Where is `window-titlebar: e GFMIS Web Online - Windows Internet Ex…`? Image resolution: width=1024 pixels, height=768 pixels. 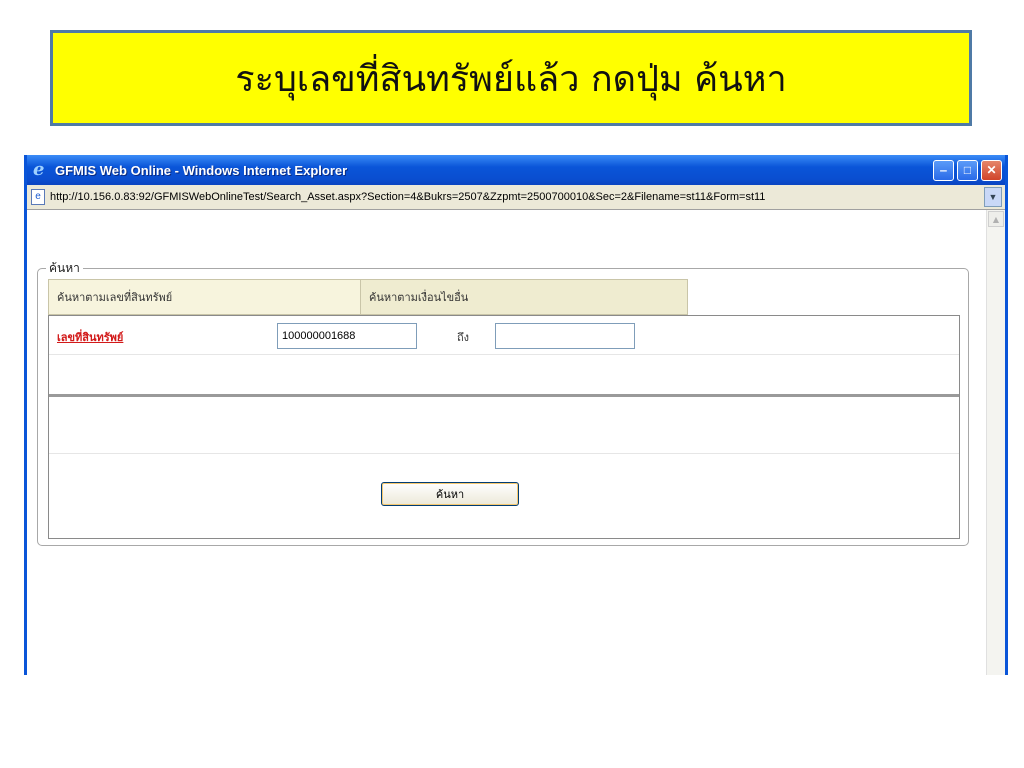 window-titlebar: e GFMIS Web Online - Windows Internet Ex… is located at coordinates (516, 170).